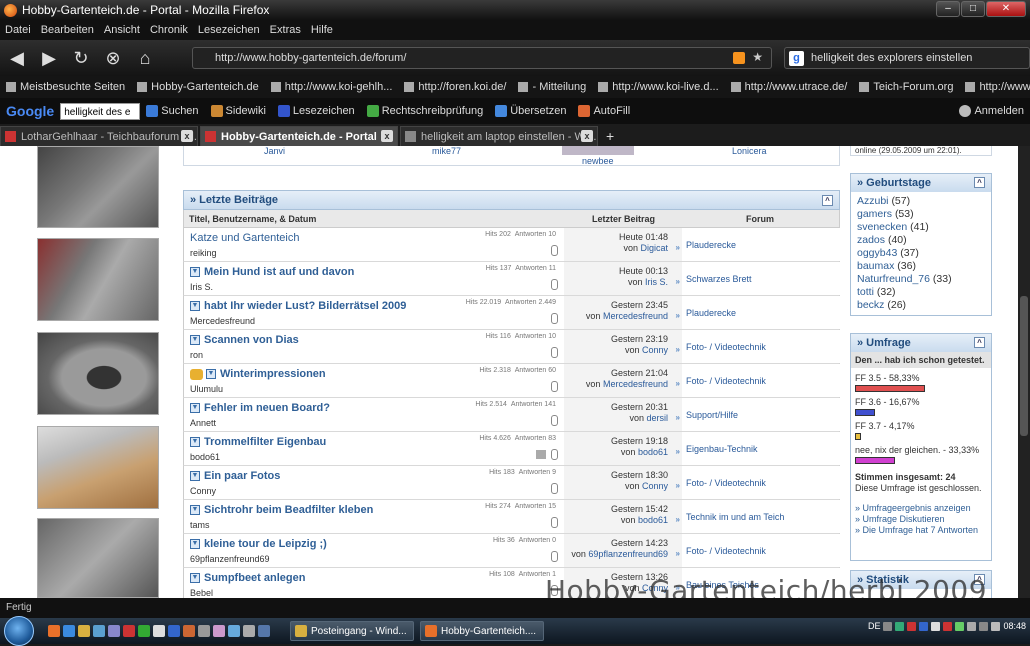 This screenshot has height=646, width=1030. What do you see at coordinates (628, 554) in the screenshot?
I see `last-post-user: 69pflanzenfreund69` at bounding box center [628, 554].